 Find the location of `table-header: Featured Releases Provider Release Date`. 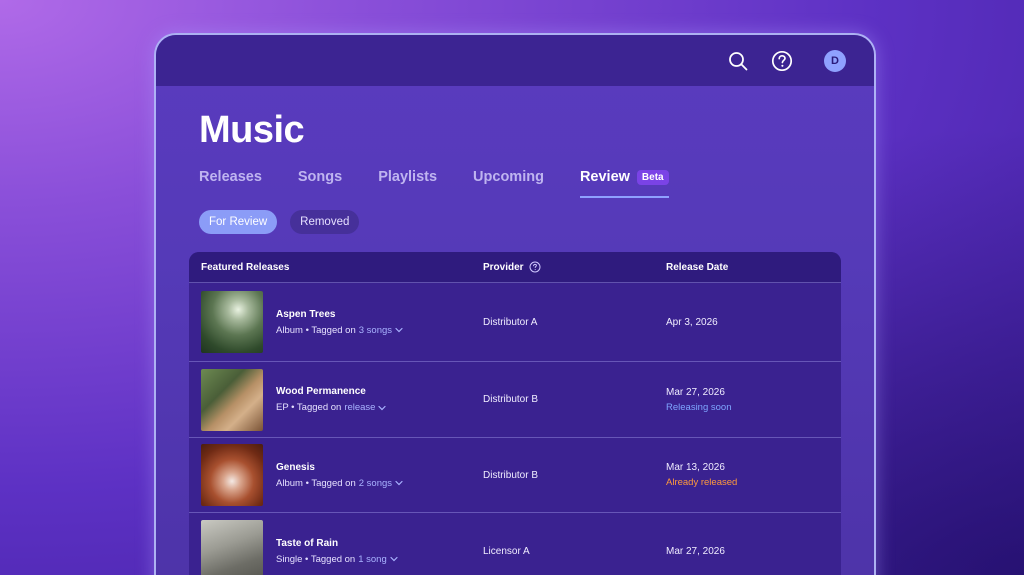

table-header: Featured Releases Provider Release Date is located at coordinates (515, 267).